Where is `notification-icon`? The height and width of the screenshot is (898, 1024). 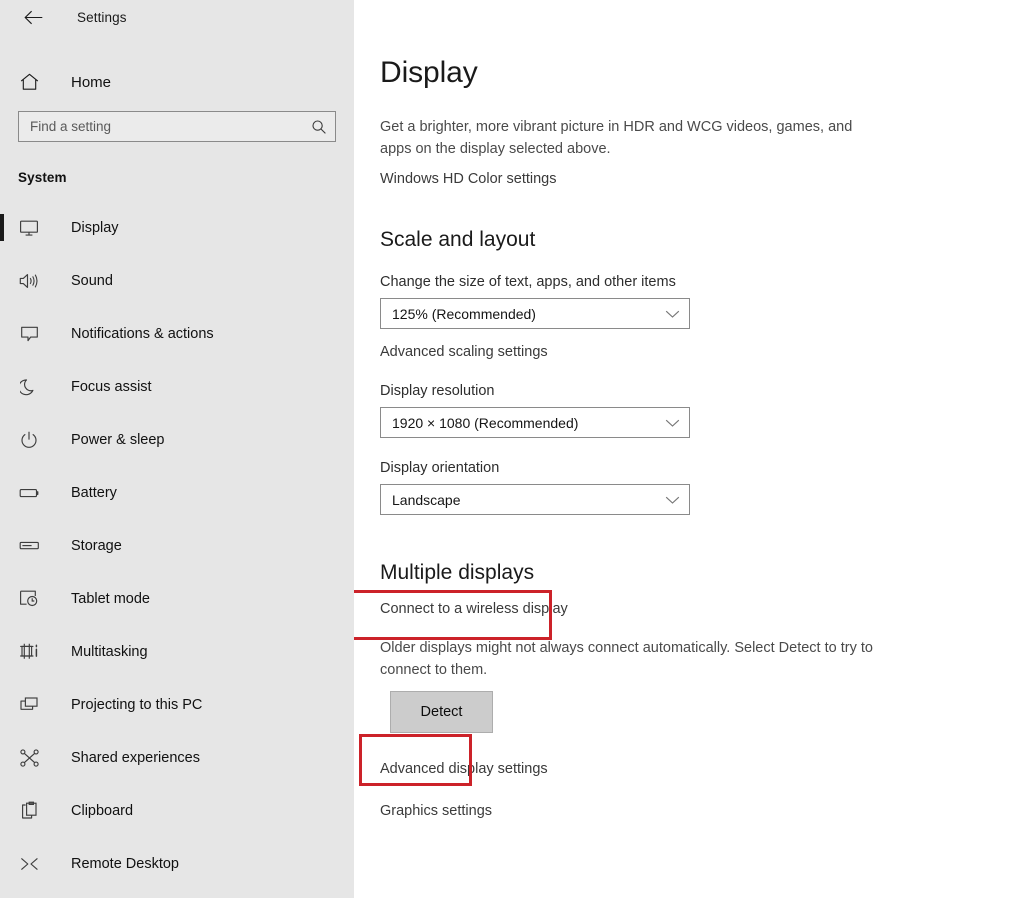 notification-icon is located at coordinates (29, 334).